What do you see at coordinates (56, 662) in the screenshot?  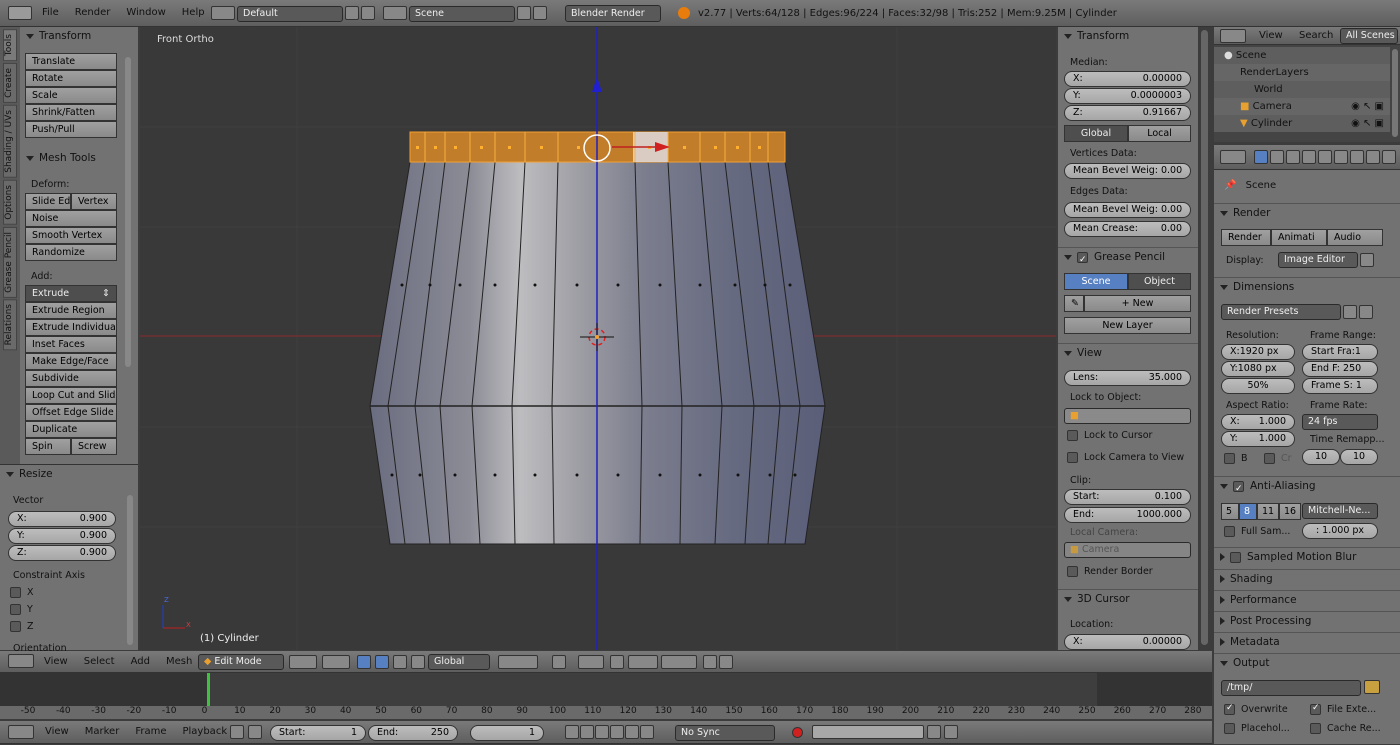 I see `menu-view: View` at bounding box center [56, 662].